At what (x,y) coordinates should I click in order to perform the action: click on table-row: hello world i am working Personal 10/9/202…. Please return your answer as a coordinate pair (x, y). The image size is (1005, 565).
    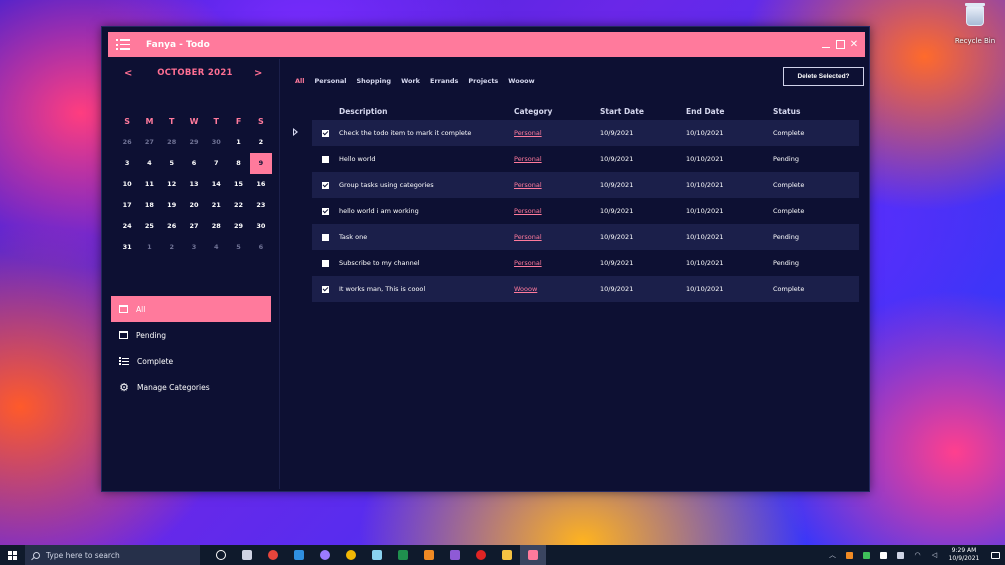
    Looking at the image, I should click on (574, 211).